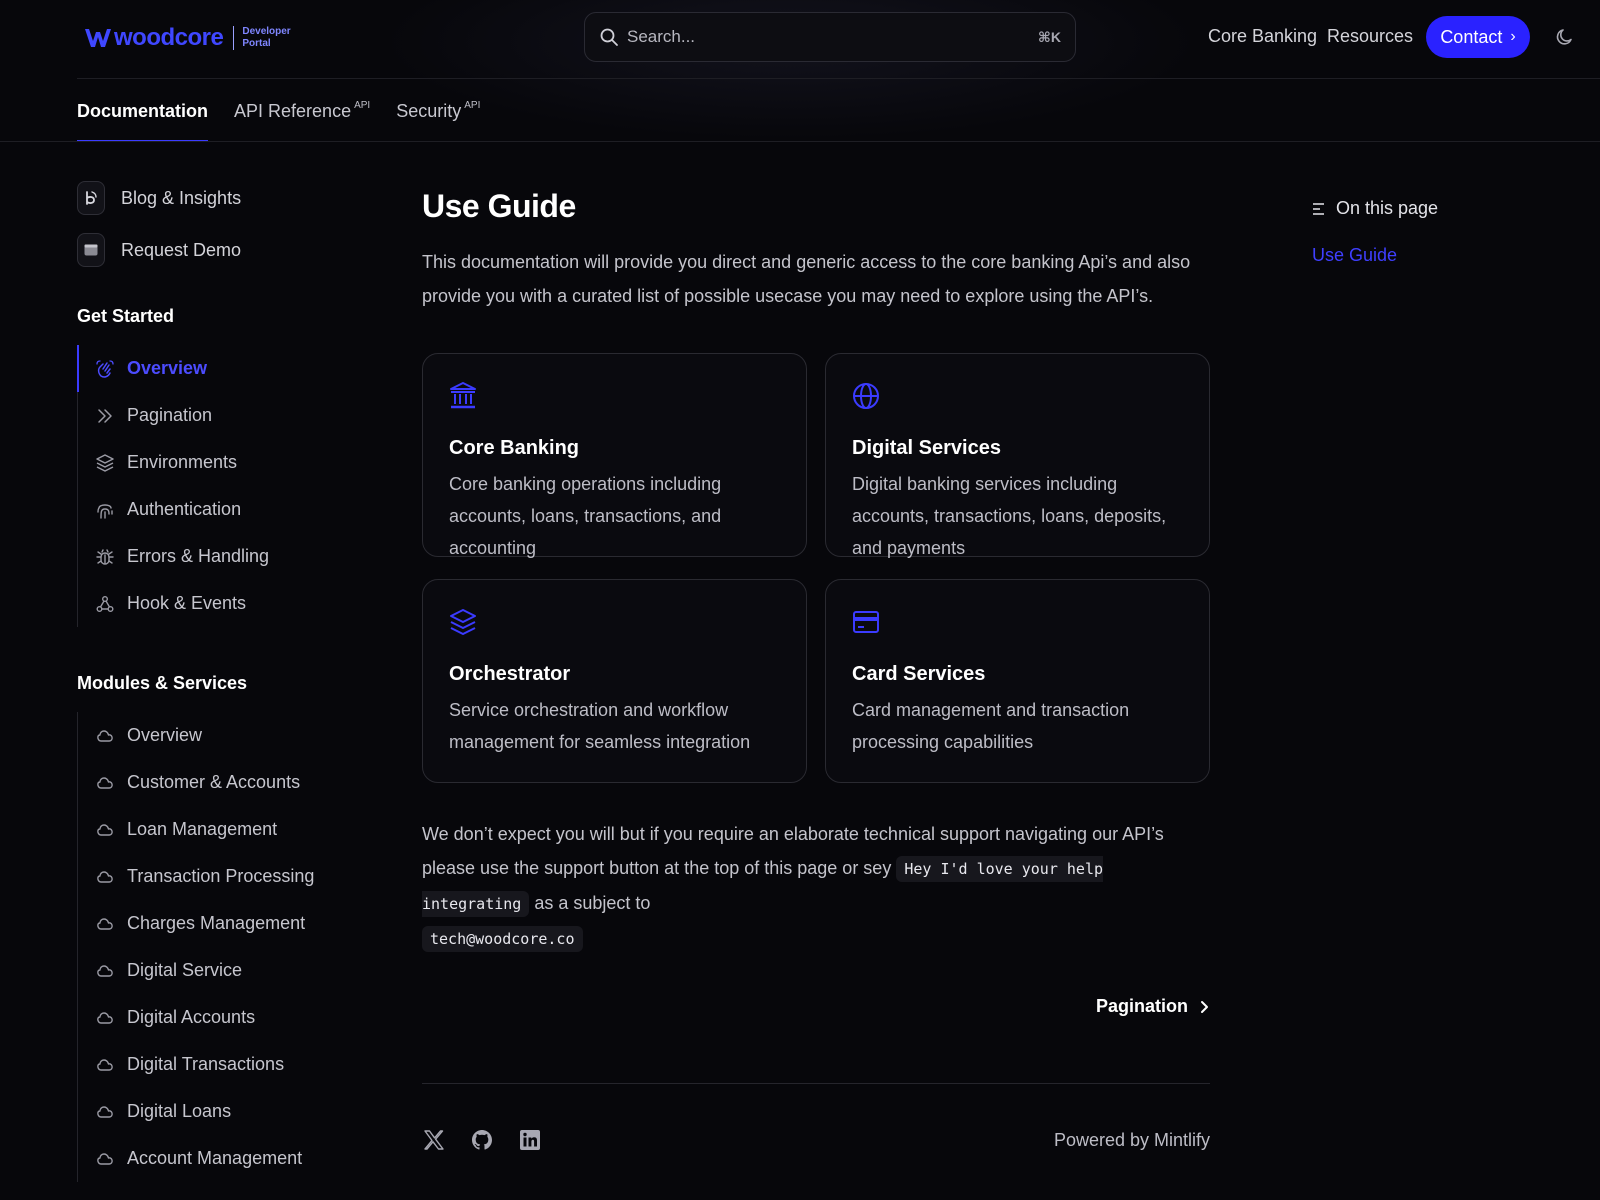 The height and width of the screenshot is (1200, 1600). Describe the element at coordinates (98, 38) in the screenshot. I see `woodcore-logo-icon` at that location.